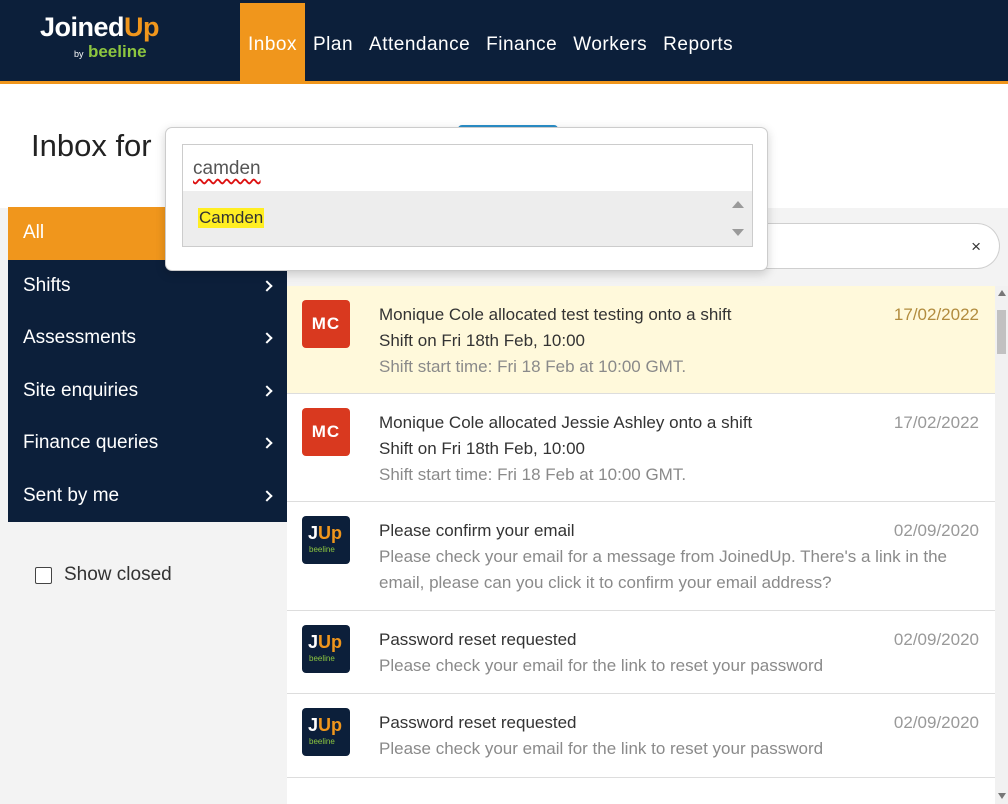  I want to click on clear-icon: ×, so click(976, 247).